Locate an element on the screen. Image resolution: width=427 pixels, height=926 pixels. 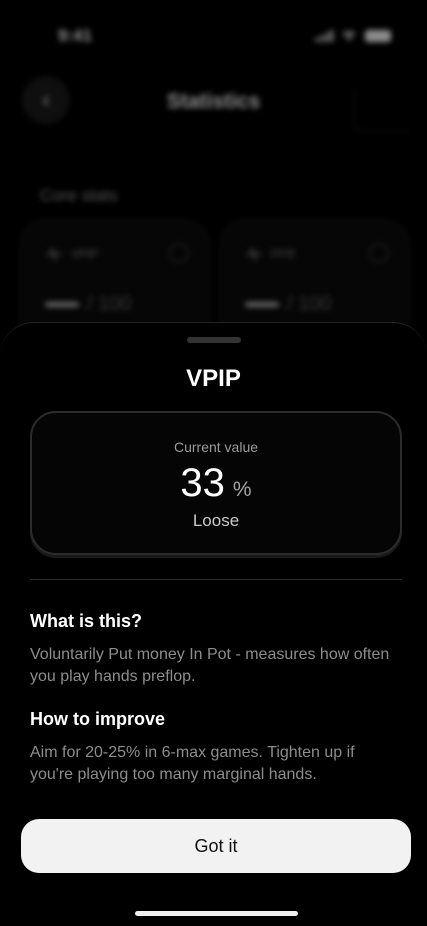
card-header: VPIP is located at coordinates (71, 254).